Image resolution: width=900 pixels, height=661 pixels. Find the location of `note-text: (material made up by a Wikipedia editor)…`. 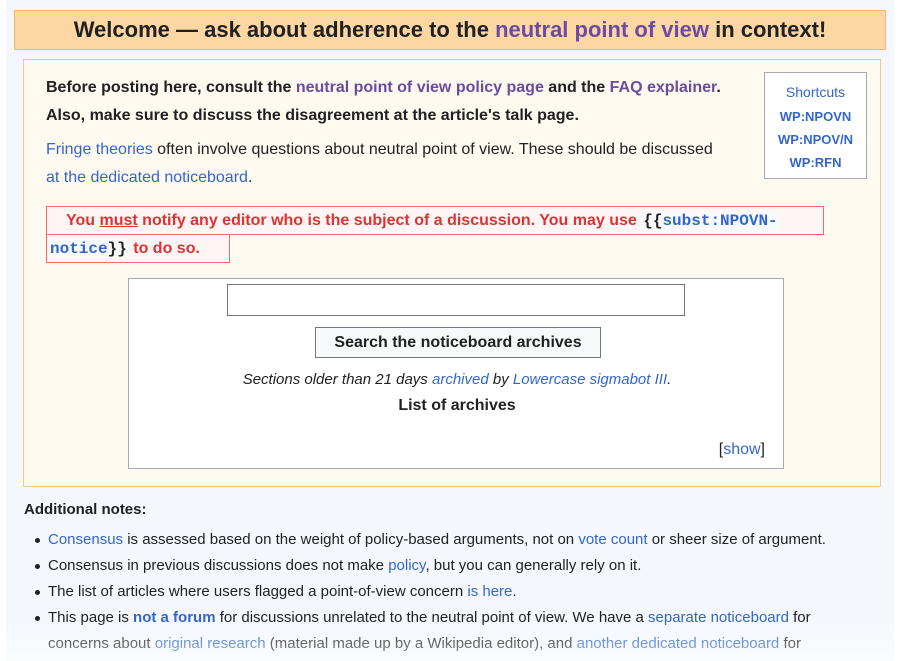

note-text: (material made up by a Wikipedia editor)… is located at coordinates (421, 643).